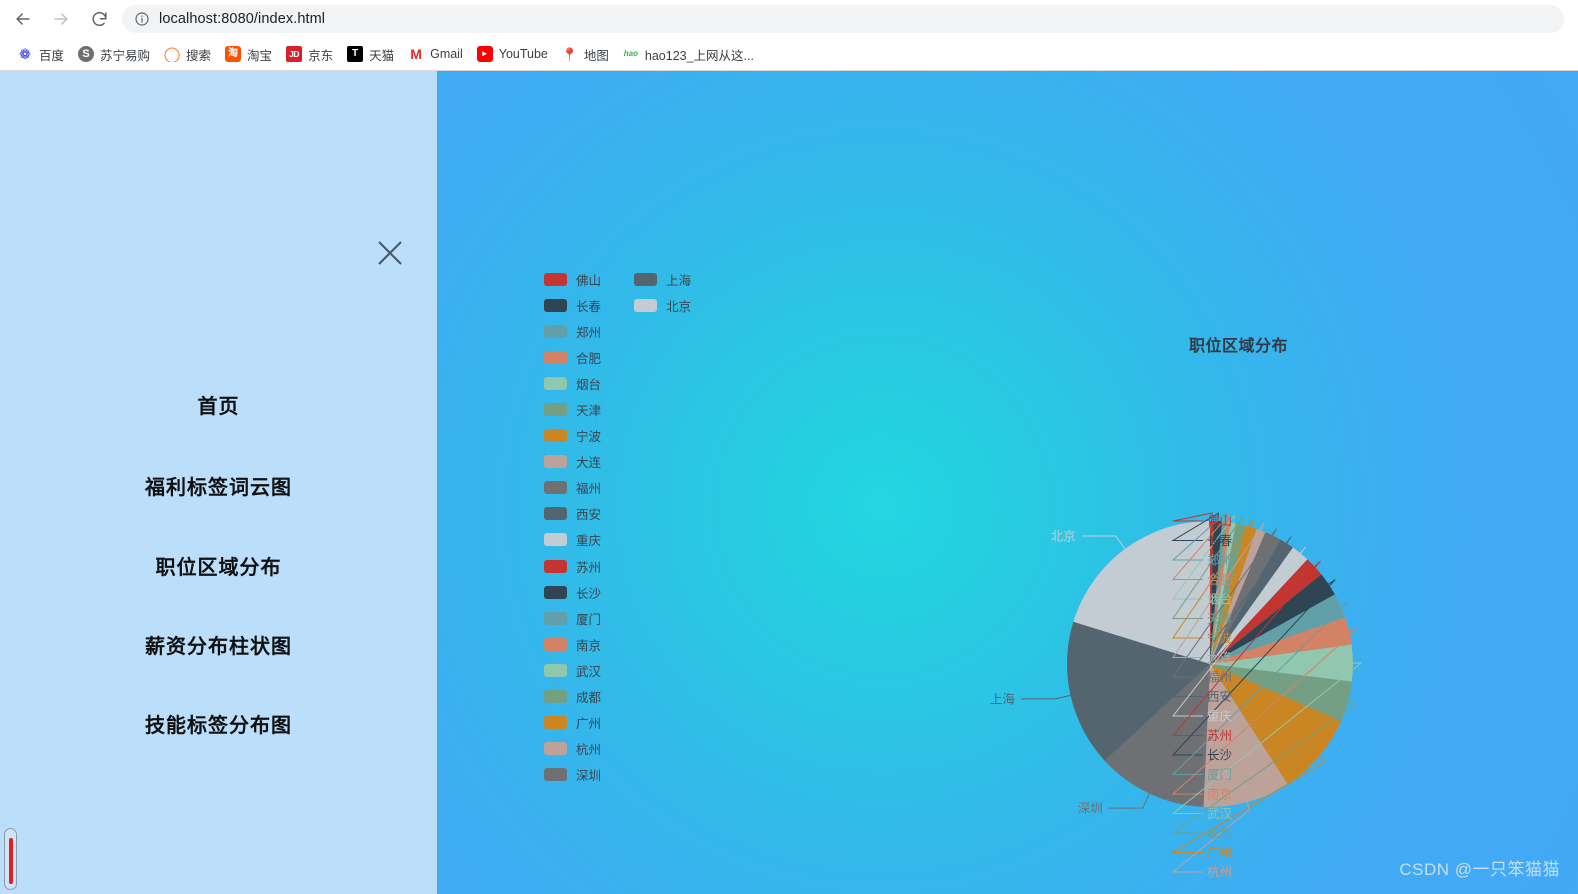 This screenshot has height=894, width=1578. What do you see at coordinates (199, 55) in the screenshot?
I see `bookmark-label: 搜索` at bounding box center [199, 55].